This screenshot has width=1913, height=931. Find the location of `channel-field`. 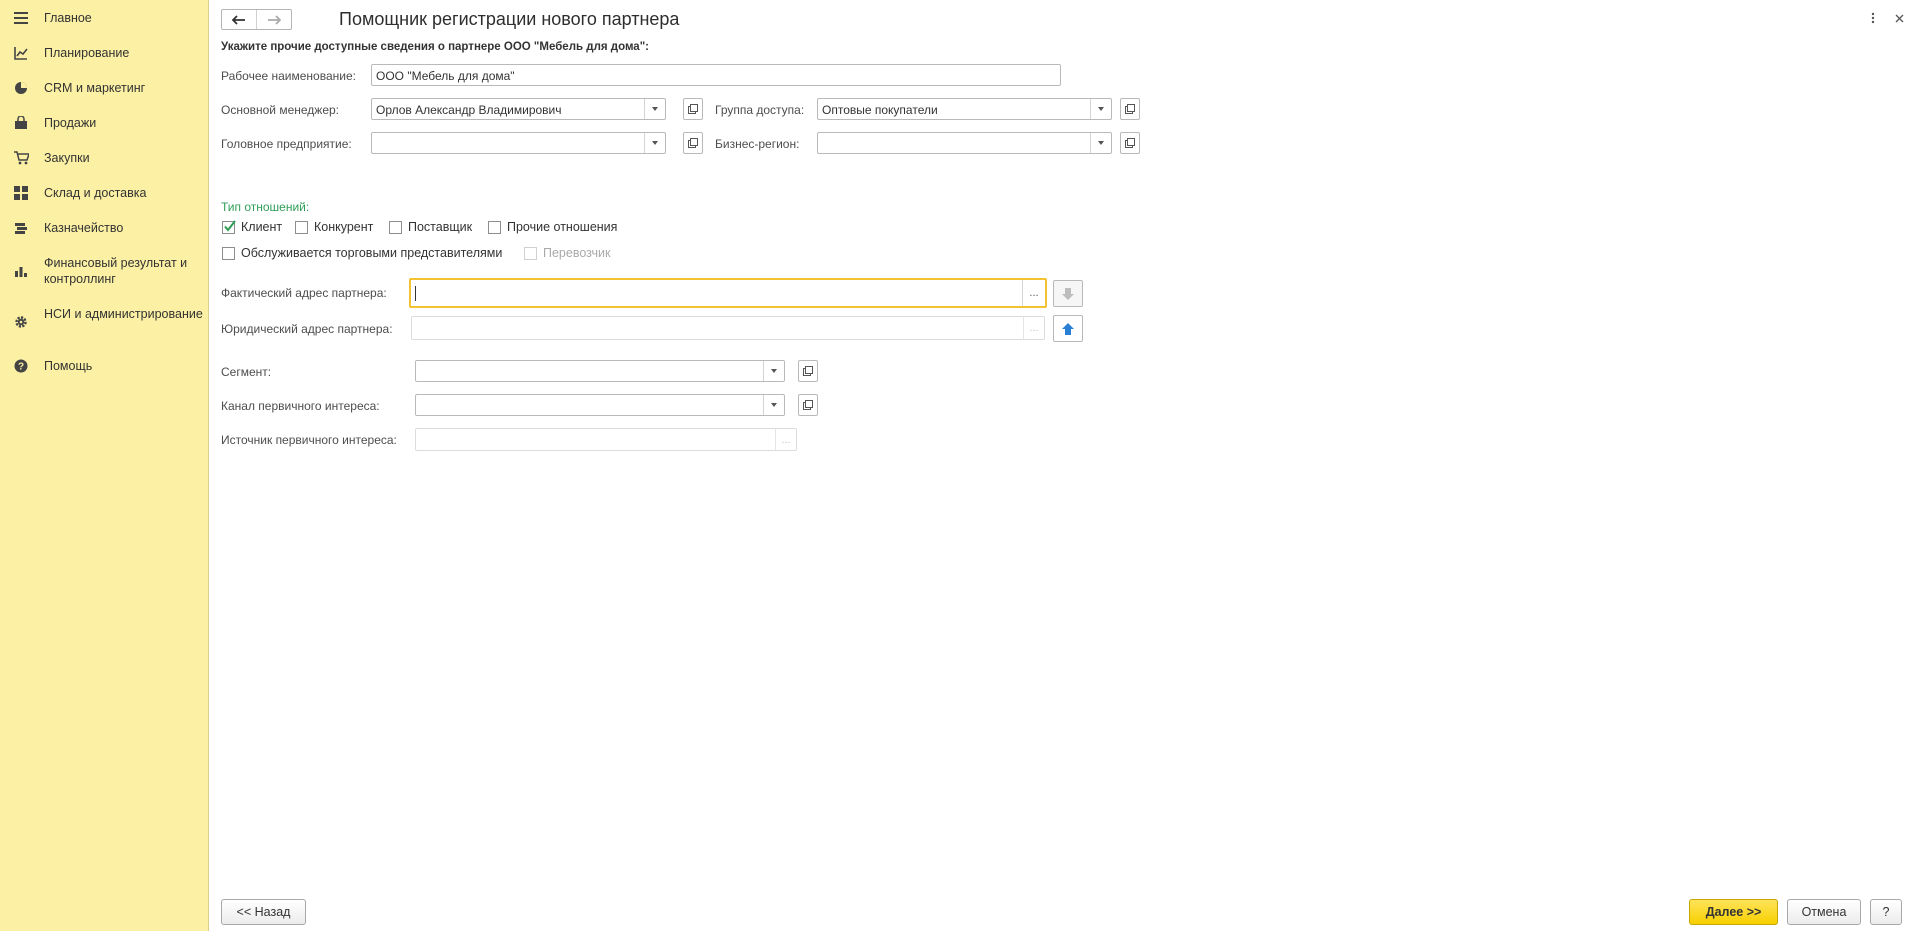

channel-field is located at coordinates (600, 405).